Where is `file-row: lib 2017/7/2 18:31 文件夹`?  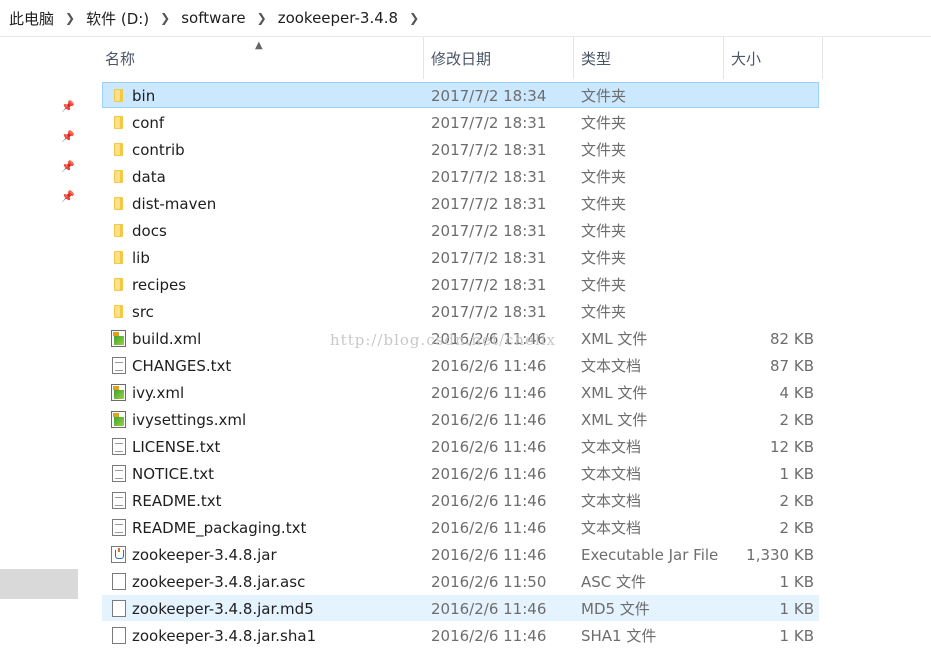 file-row: lib 2017/7/2 18:31 文件夹 is located at coordinates (460, 257).